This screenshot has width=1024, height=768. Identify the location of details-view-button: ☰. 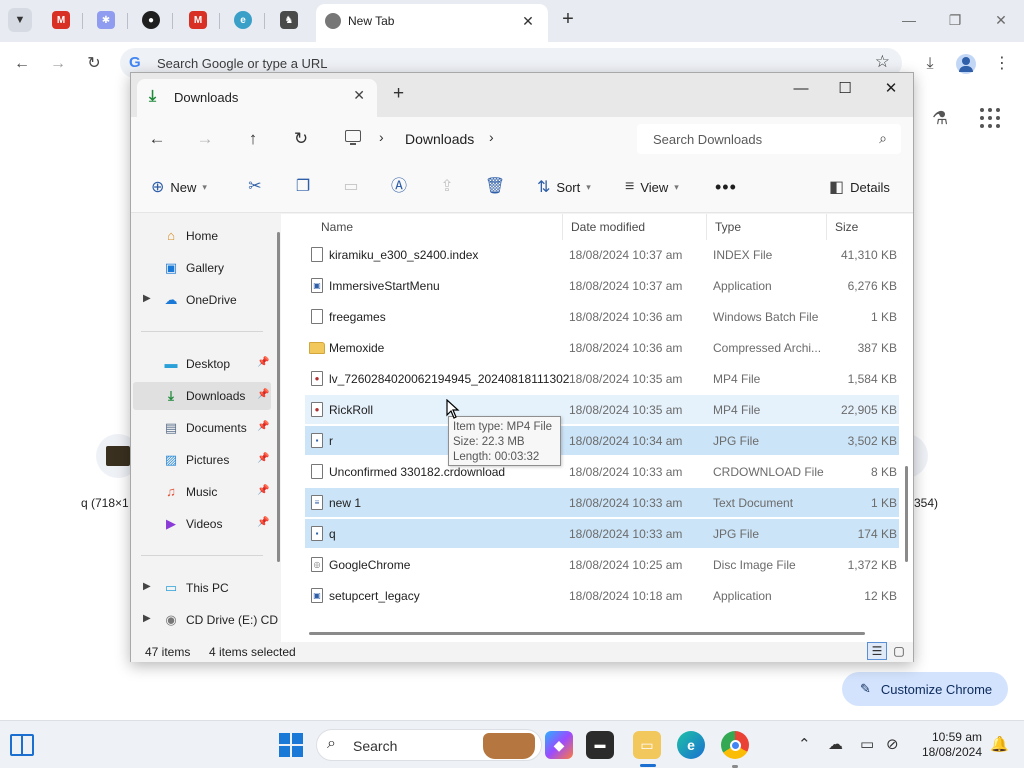
(877, 651).